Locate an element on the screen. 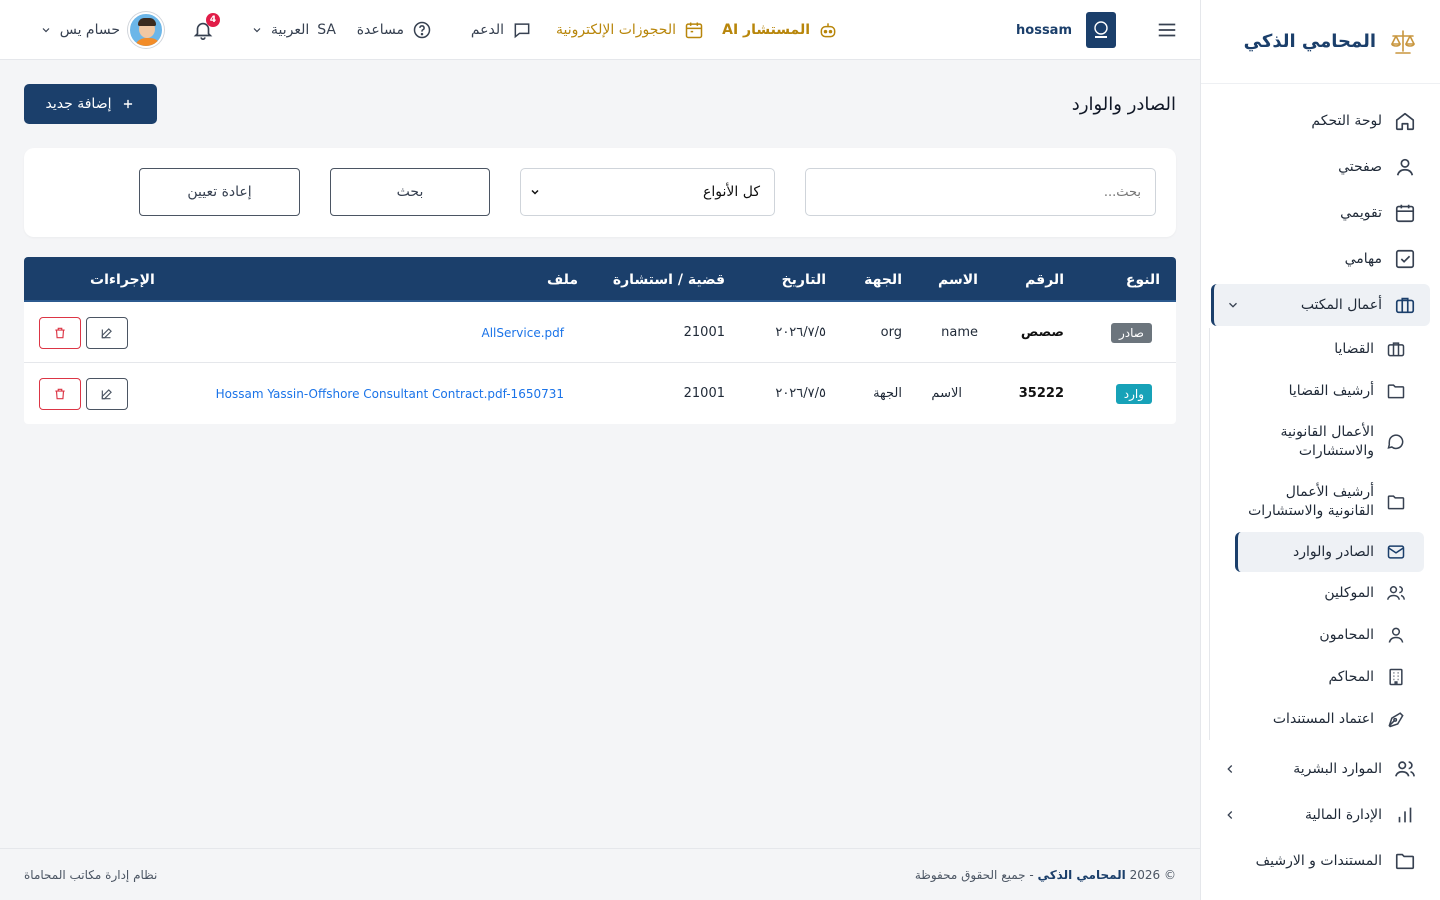  add-new-button: إضافة جديد is located at coordinates (90, 104).